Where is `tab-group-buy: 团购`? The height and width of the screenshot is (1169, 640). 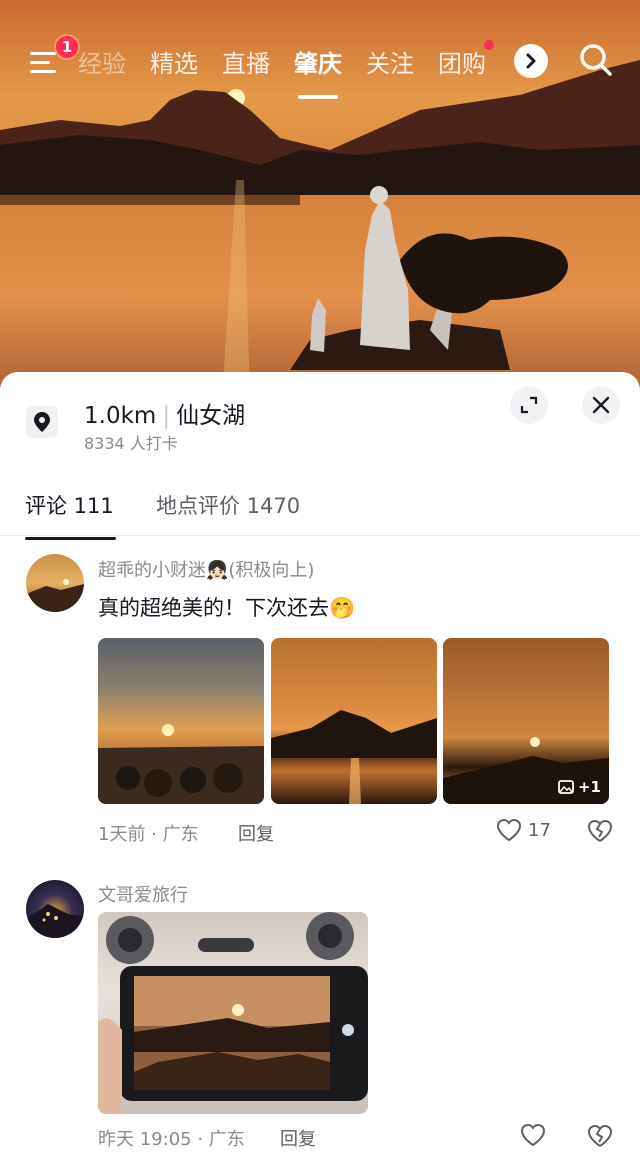
tab-group-buy: 团购 is located at coordinates (462, 59).